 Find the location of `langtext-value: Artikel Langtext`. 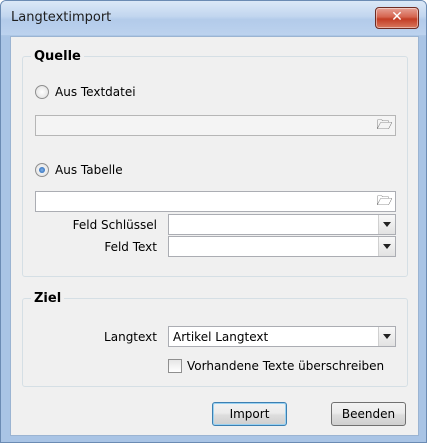

langtext-value: Artikel Langtext is located at coordinates (221, 337).